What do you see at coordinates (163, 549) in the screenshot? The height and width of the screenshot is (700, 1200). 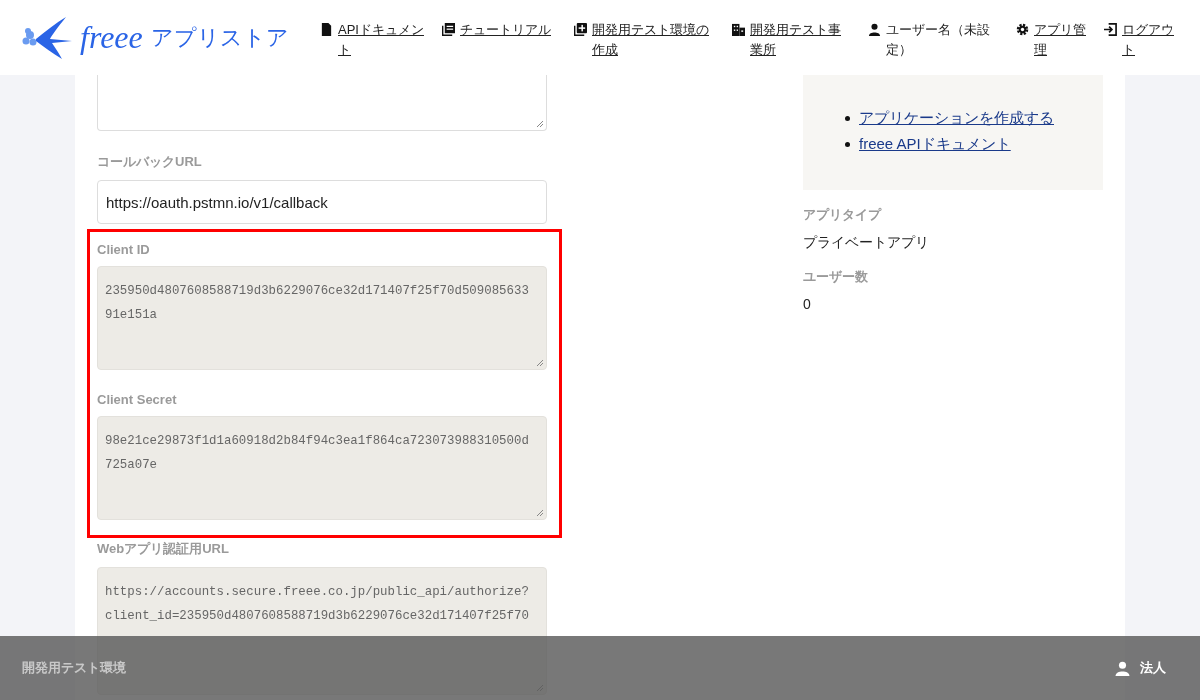 I see `field-label: Webアプリ認証用URL` at bounding box center [163, 549].